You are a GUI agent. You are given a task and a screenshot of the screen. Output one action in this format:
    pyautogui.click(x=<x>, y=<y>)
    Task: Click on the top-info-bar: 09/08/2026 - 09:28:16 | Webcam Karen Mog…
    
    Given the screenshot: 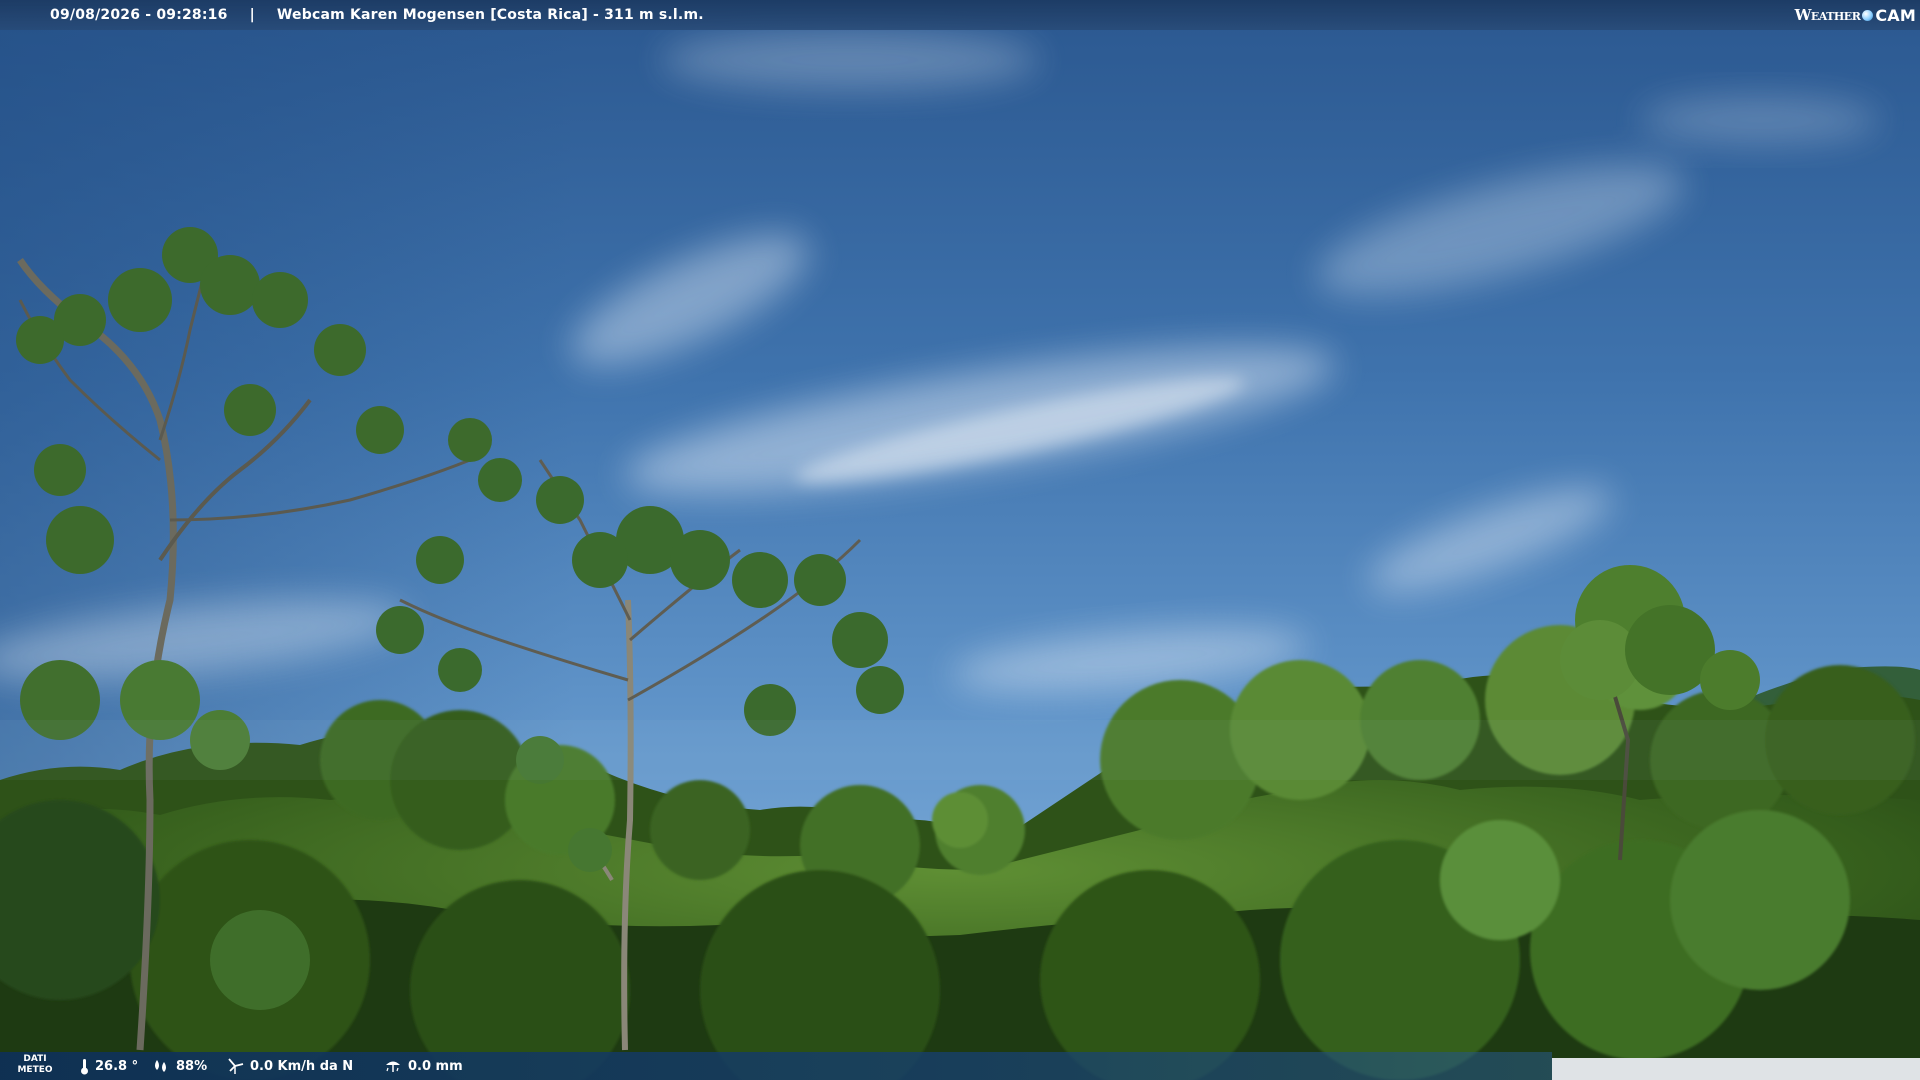 What is the action you would take?
    pyautogui.click(x=960, y=15)
    